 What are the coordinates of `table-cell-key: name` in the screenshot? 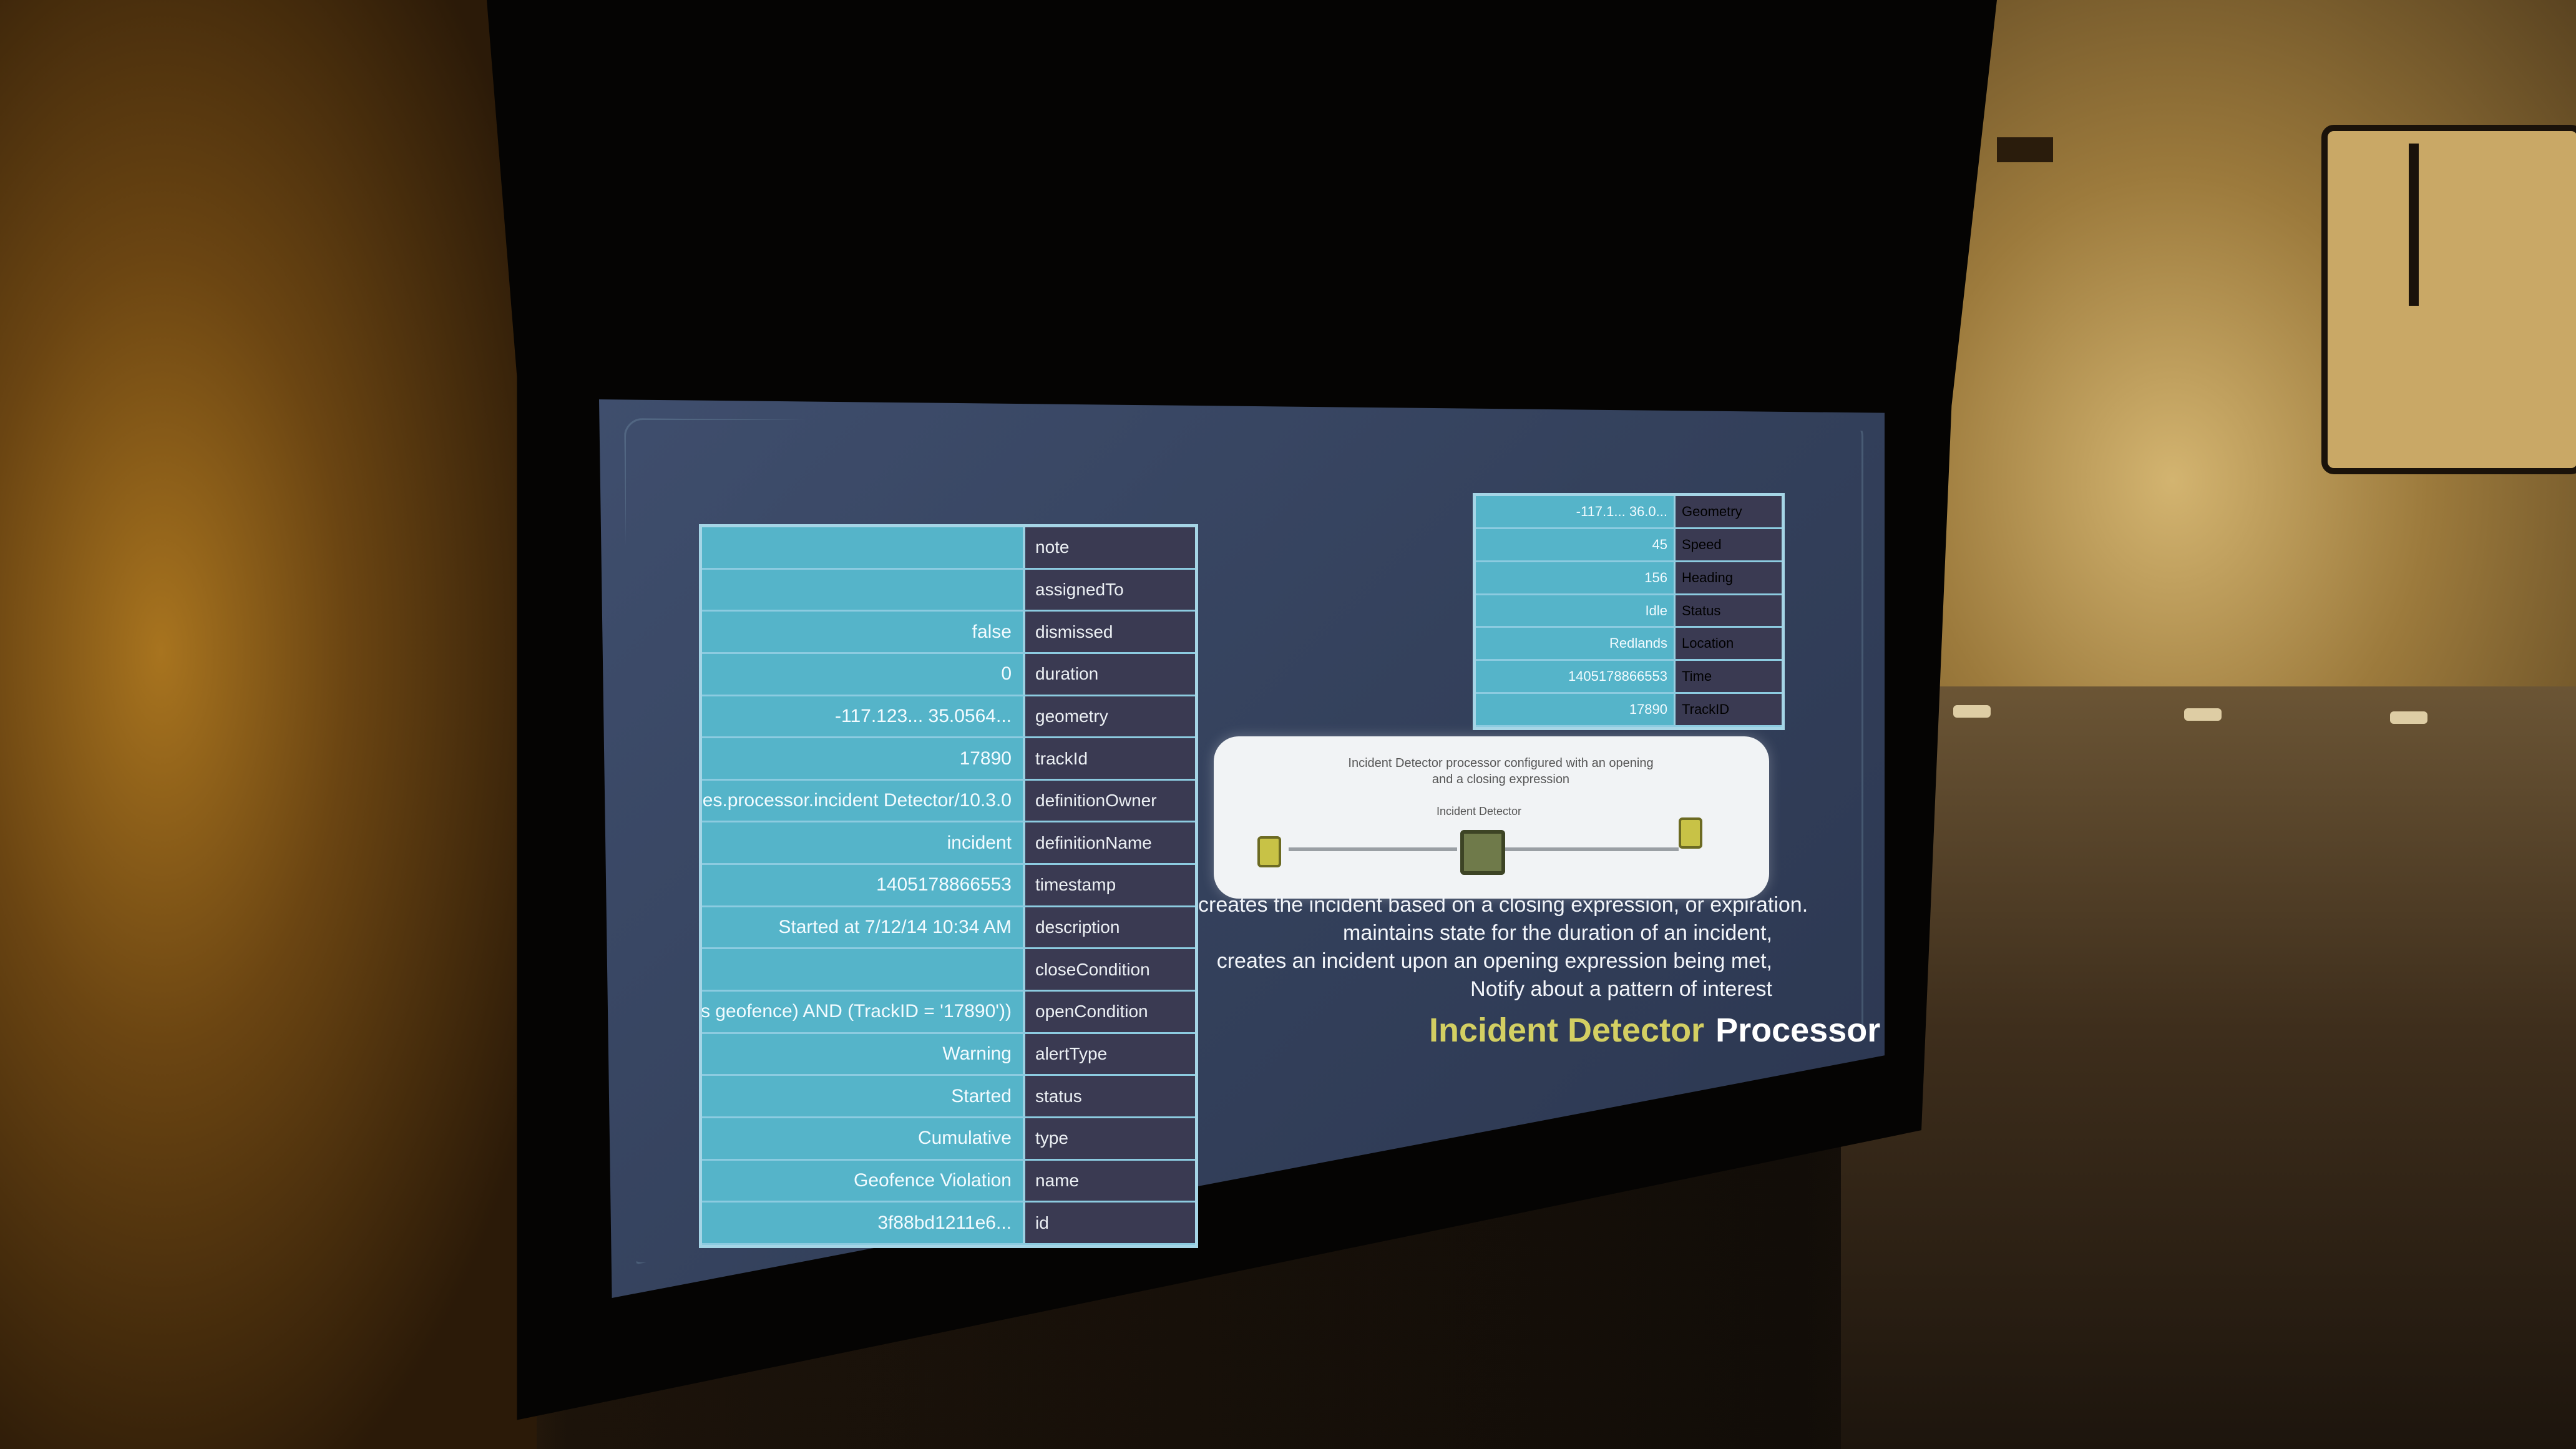 It's located at (1109, 1180).